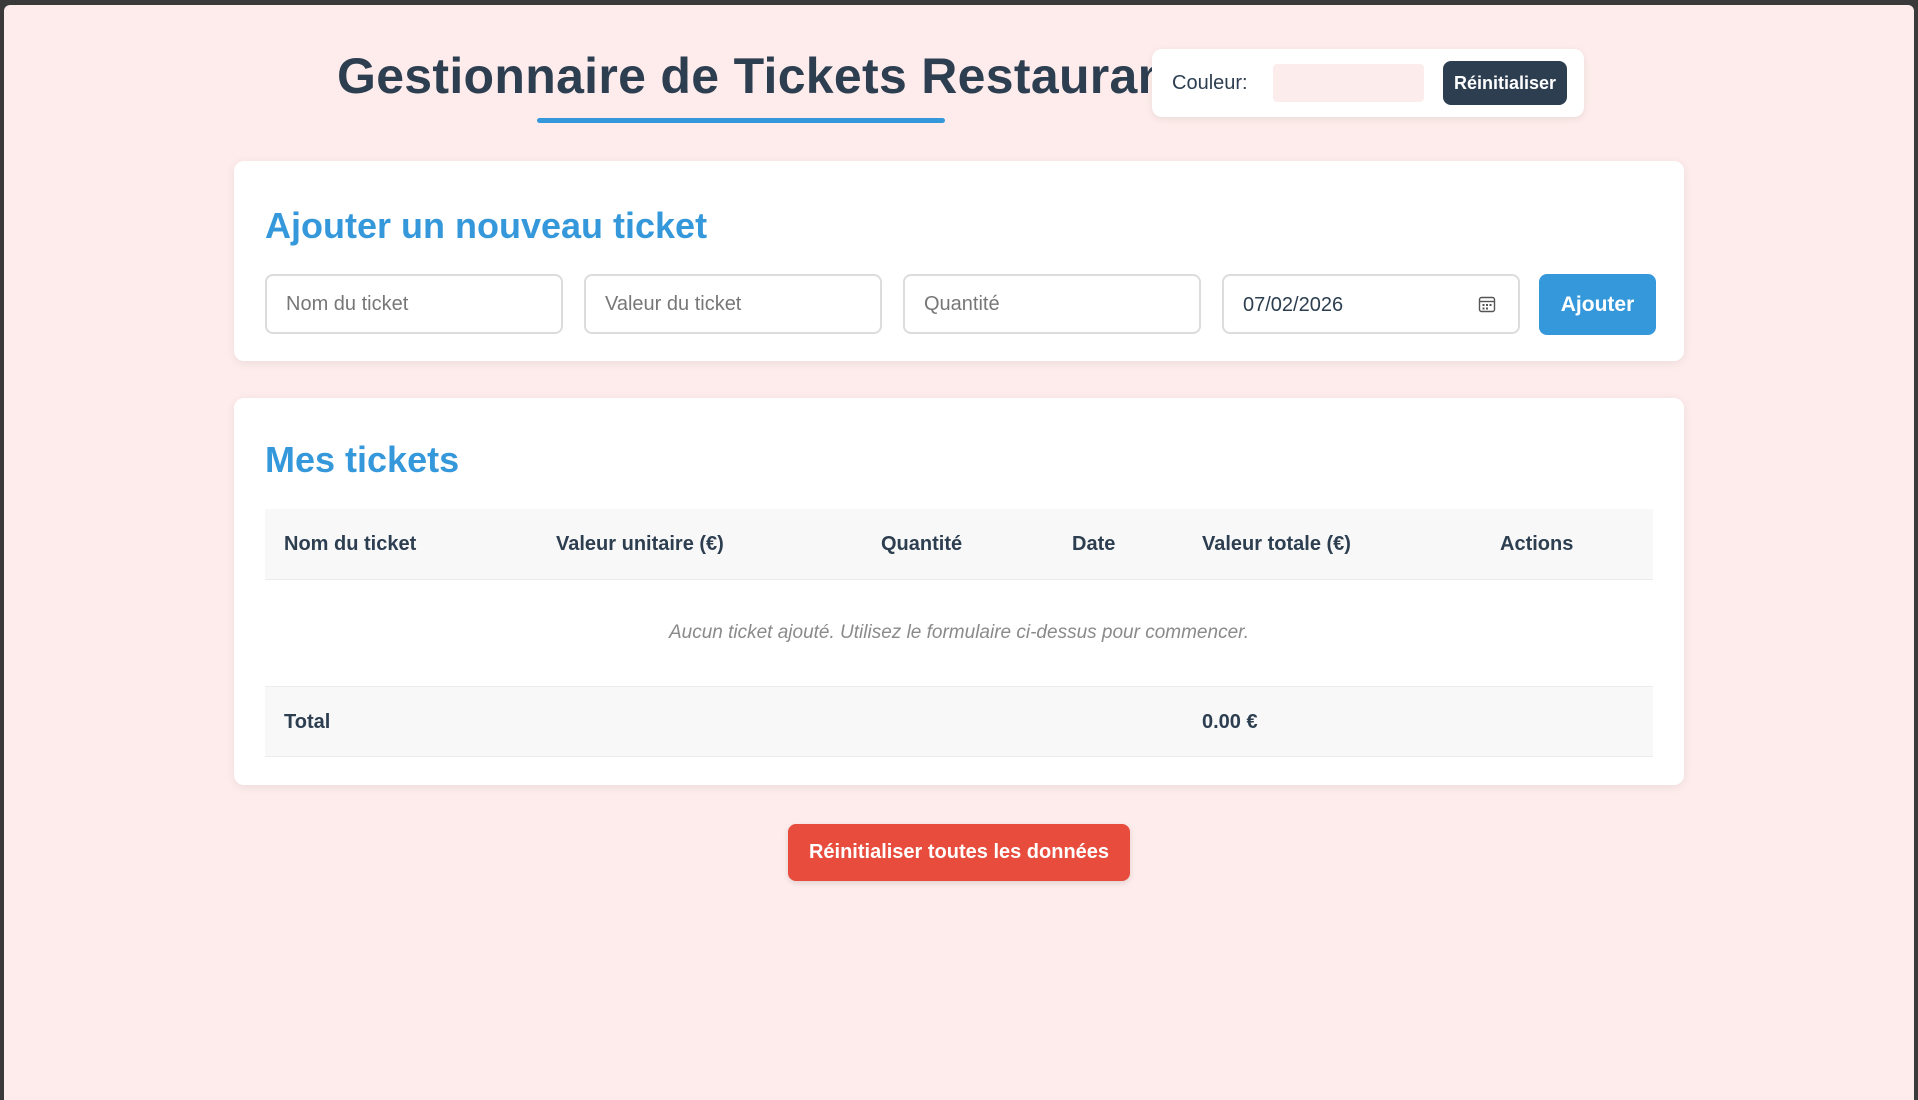 This screenshot has width=1918, height=1100. I want to click on column-header-total-value: Valeur totale (€), so click(1276, 544).